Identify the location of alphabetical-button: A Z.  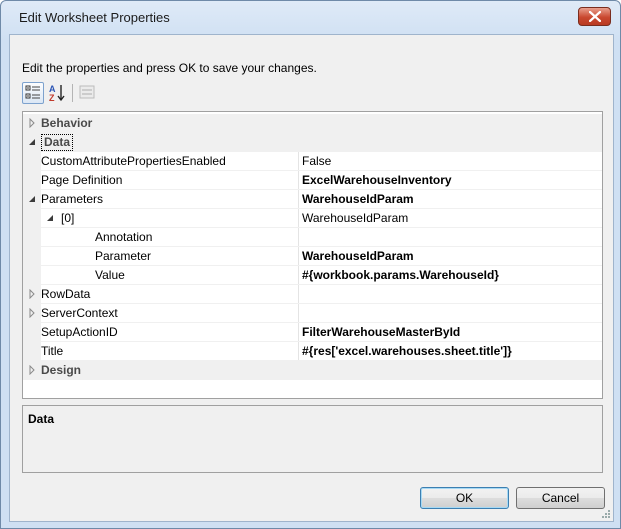
(58, 93).